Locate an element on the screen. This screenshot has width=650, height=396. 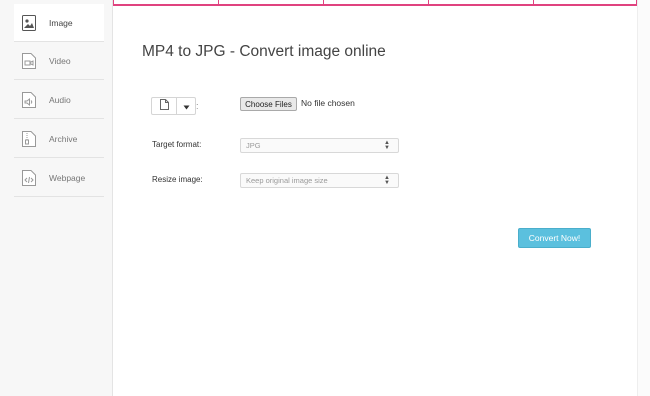
right-scroll-strip is located at coordinates (643, 198).